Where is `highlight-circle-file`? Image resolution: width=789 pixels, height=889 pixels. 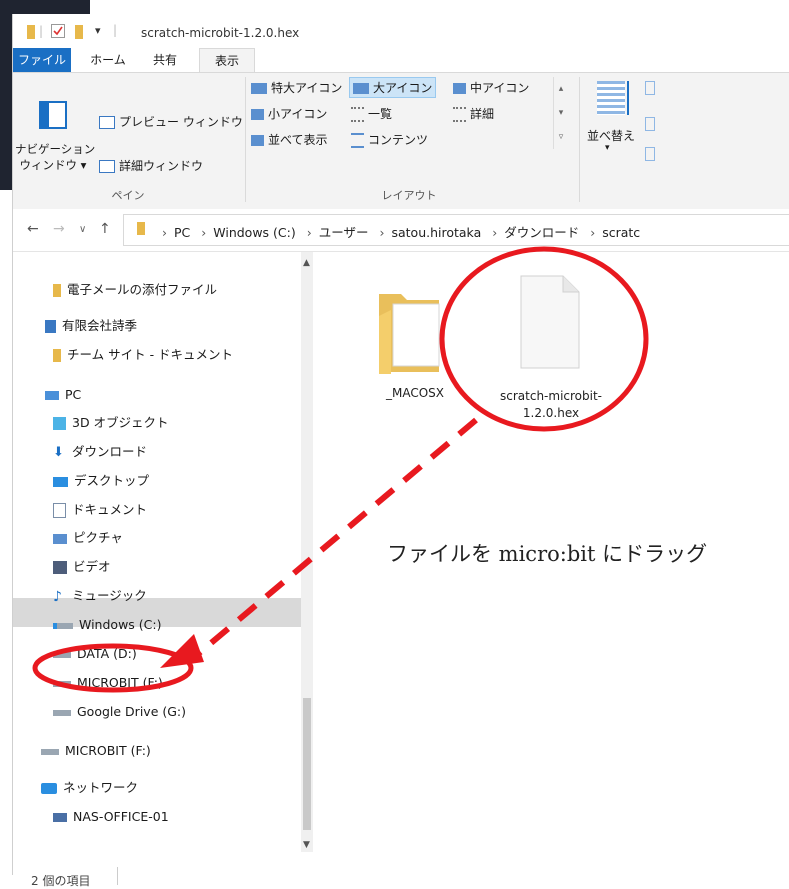 highlight-circle-file is located at coordinates (544, 339).